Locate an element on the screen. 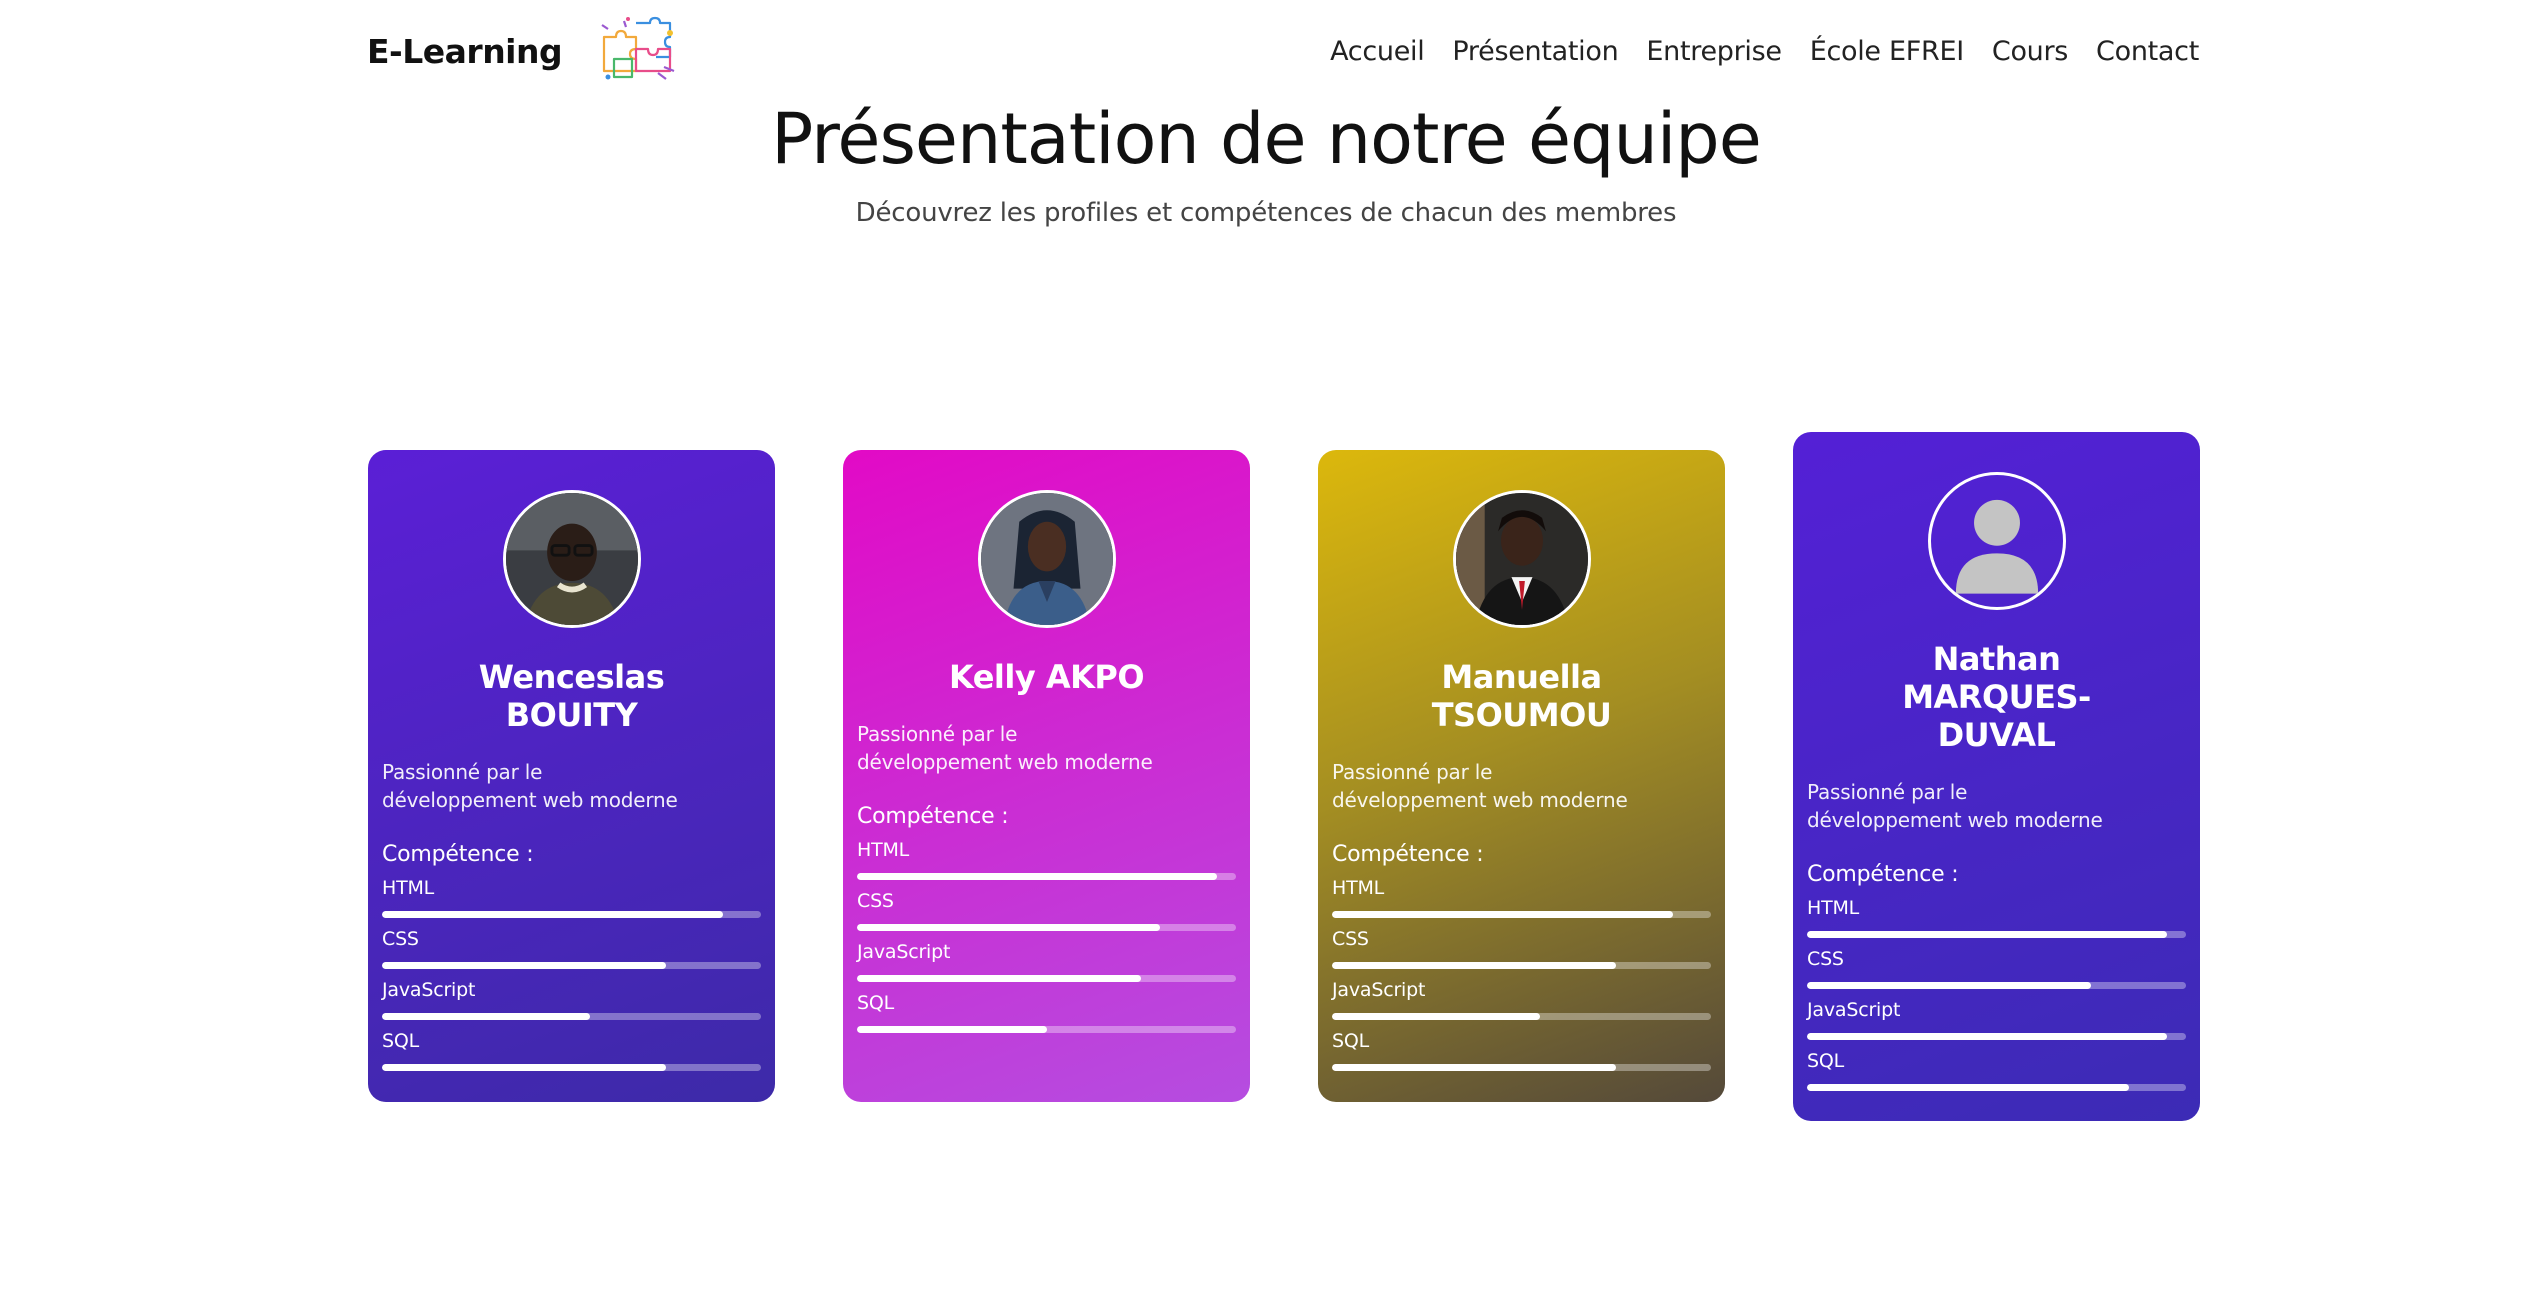 Image resolution: width=2532 pixels, height=1295 pixels. brand: E-Learning is located at coordinates (522, 51).